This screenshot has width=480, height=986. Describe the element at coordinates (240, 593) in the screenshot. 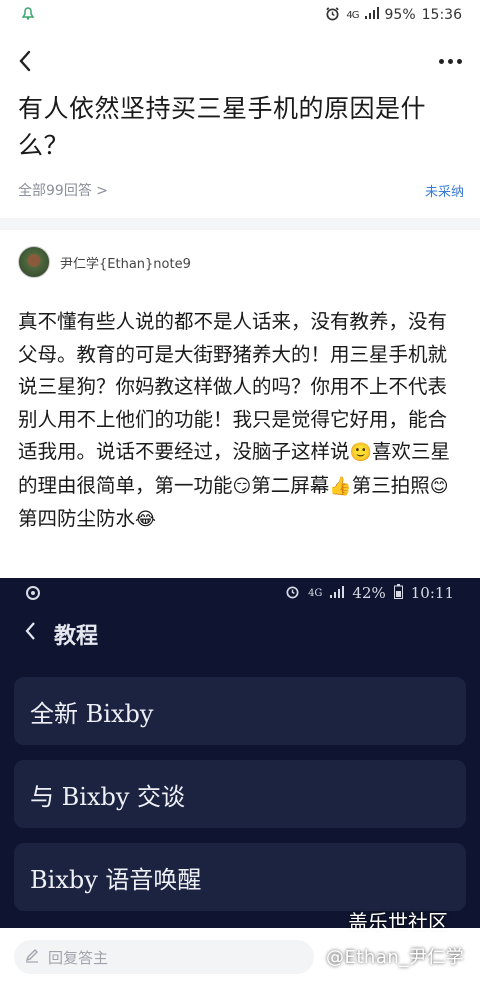

I see `embedded-status-bar: 4G 42% 10:11` at that location.